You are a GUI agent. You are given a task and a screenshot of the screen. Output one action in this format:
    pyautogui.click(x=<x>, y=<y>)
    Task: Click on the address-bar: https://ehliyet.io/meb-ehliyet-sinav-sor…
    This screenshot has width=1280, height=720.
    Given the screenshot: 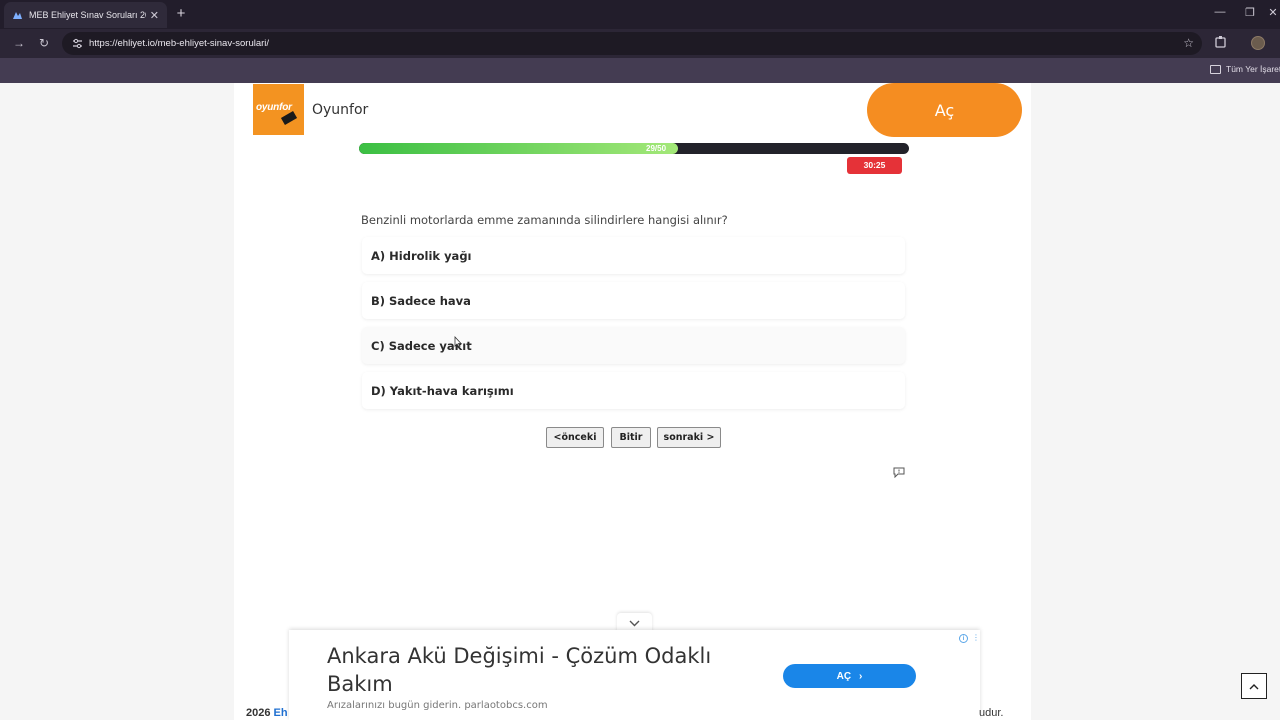 What is the action you would take?
    pyautogui.click(x=632, y=43)
    